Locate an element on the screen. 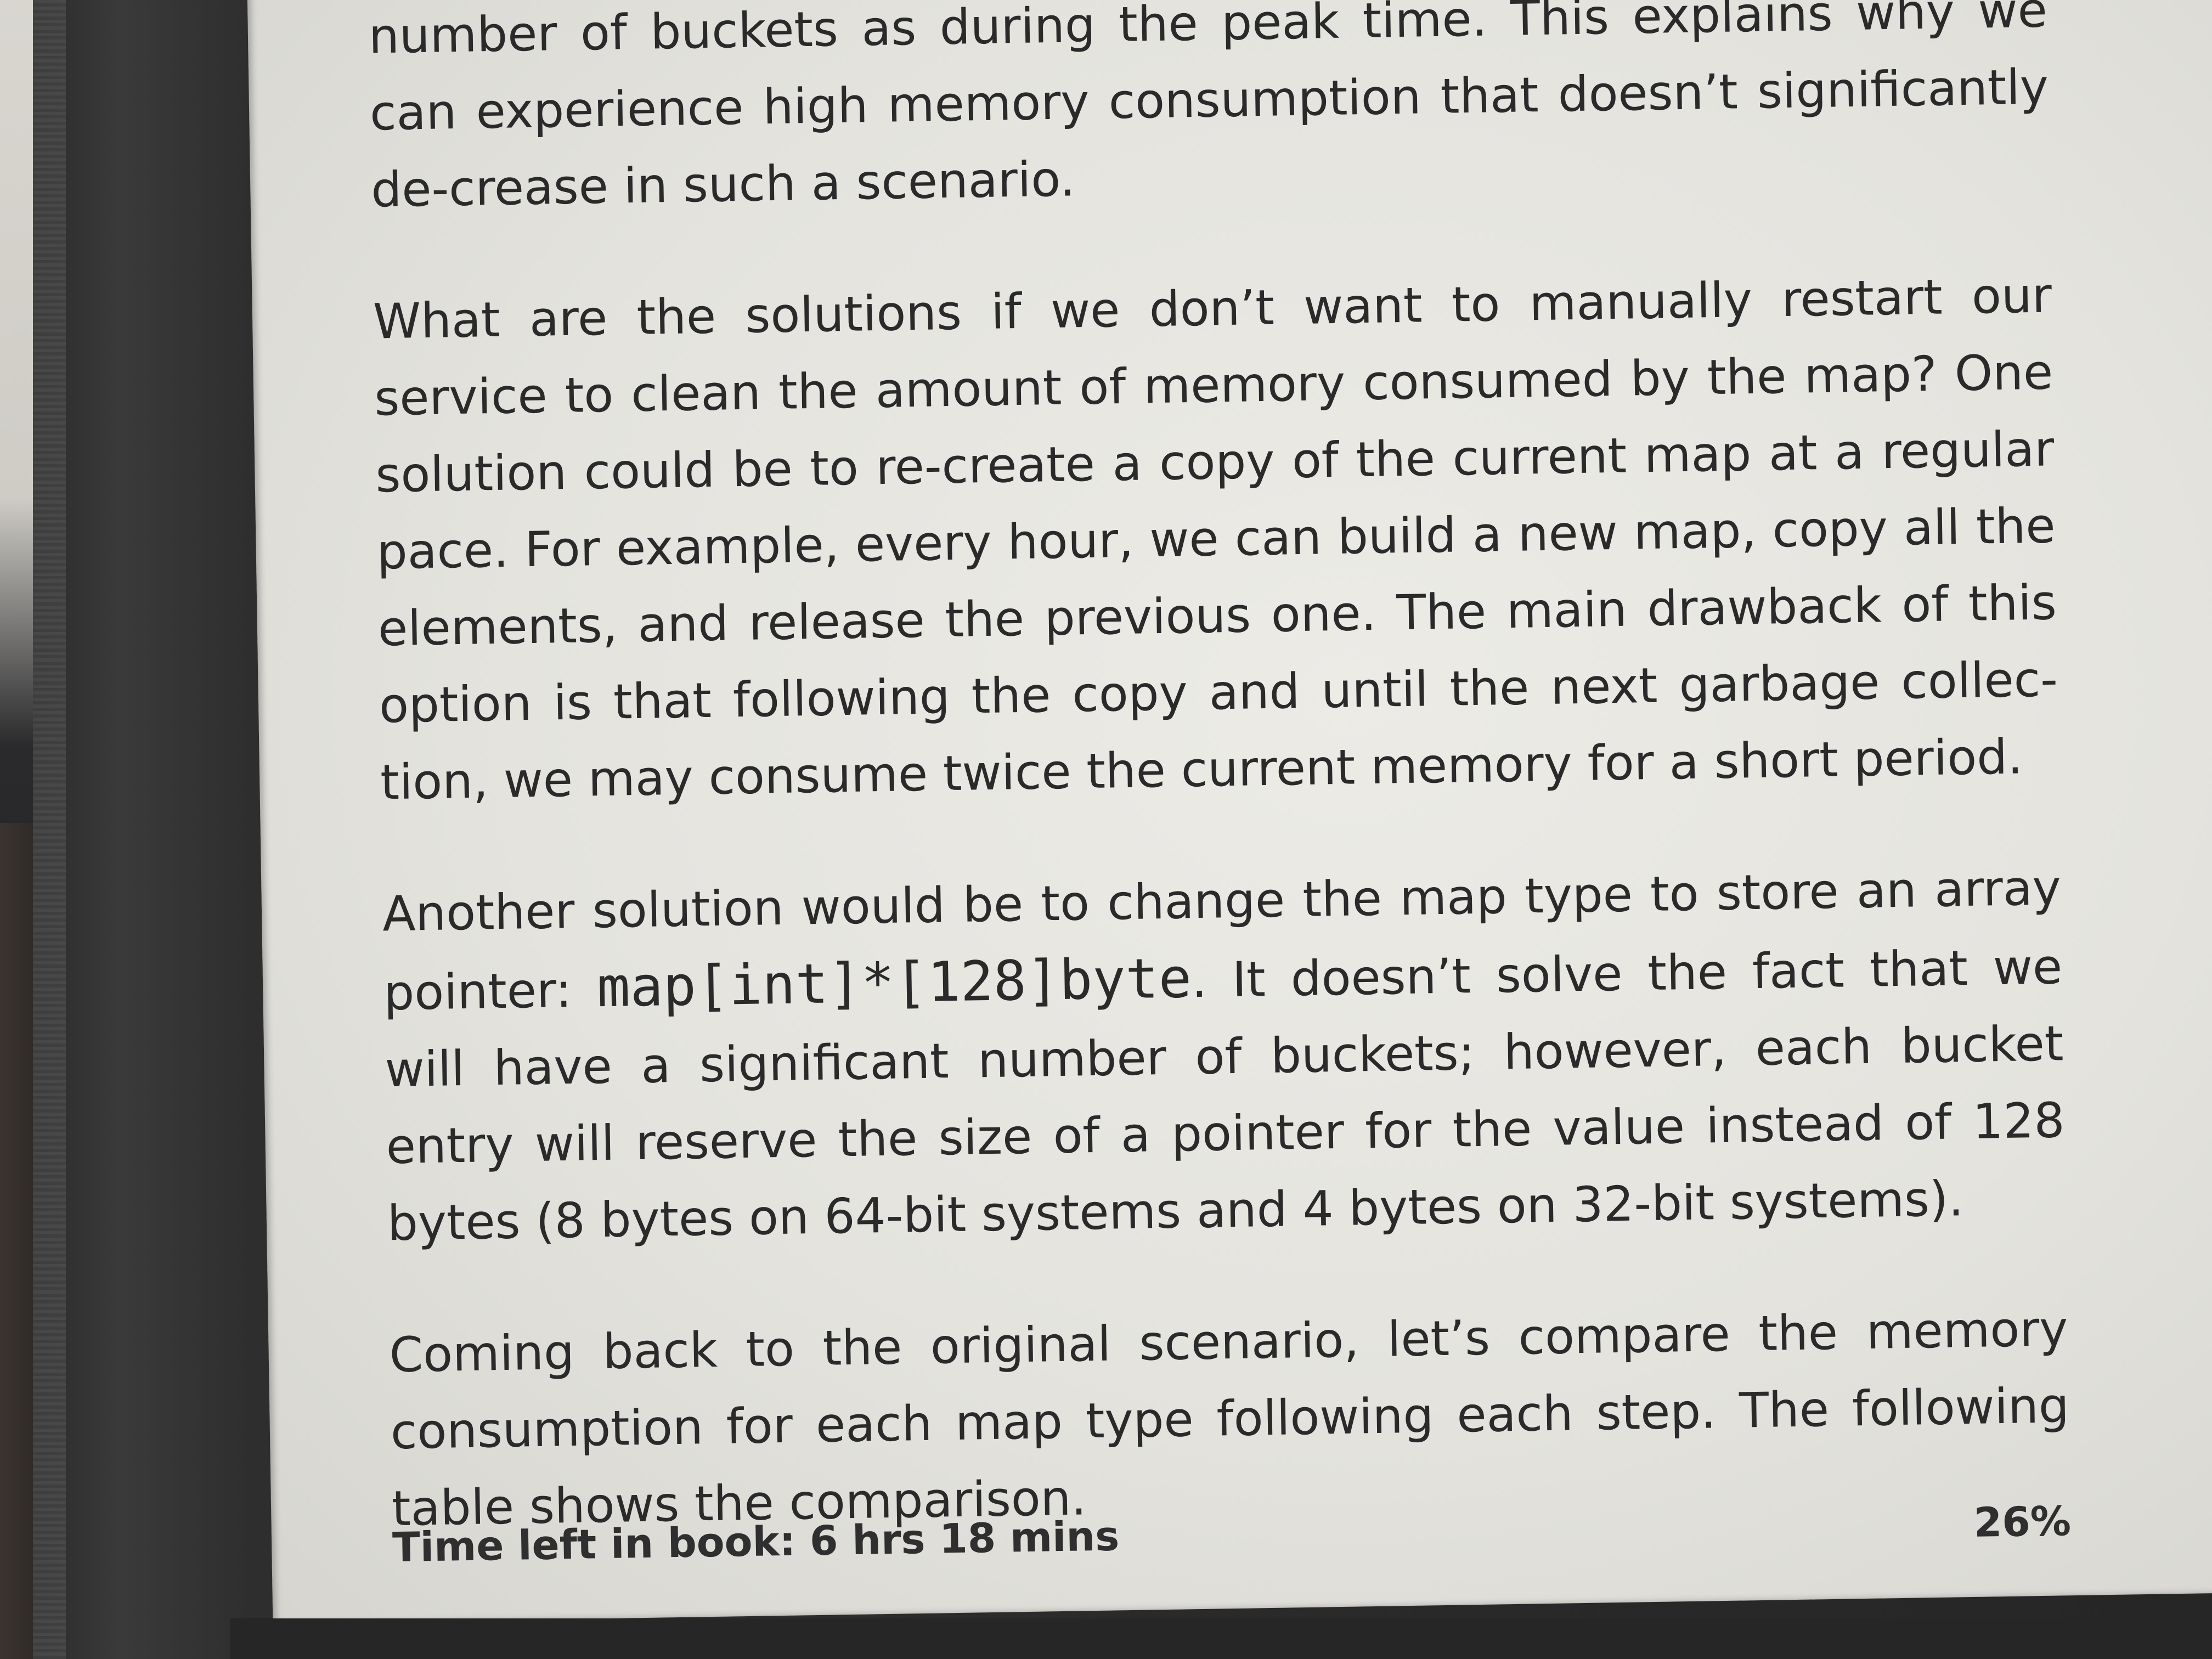  device-edge-texture is located at coordinates (49, 830).